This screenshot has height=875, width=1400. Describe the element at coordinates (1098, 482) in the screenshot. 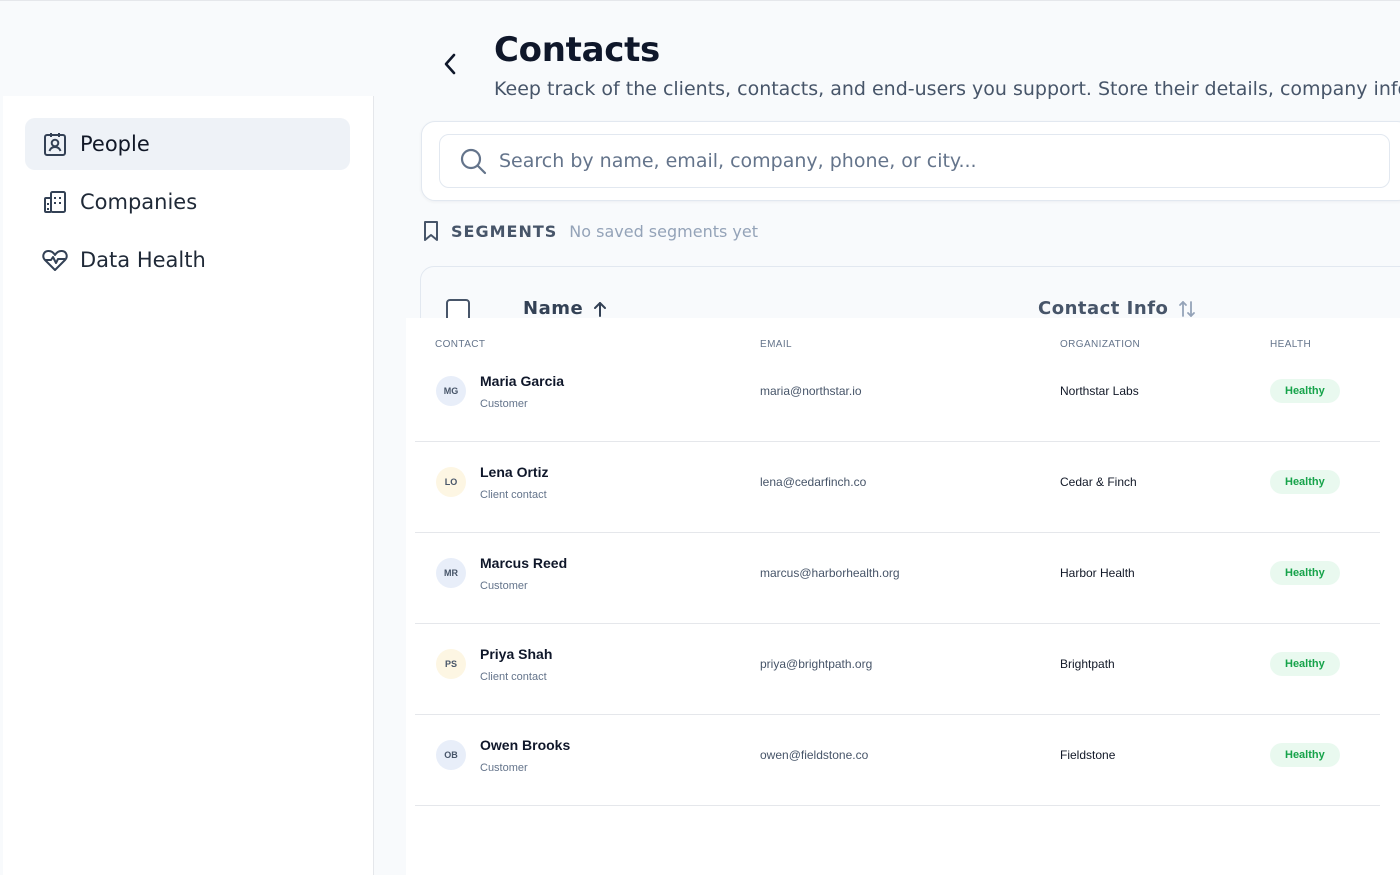

I see `contact-organization: Cedar & Finch` at that location.